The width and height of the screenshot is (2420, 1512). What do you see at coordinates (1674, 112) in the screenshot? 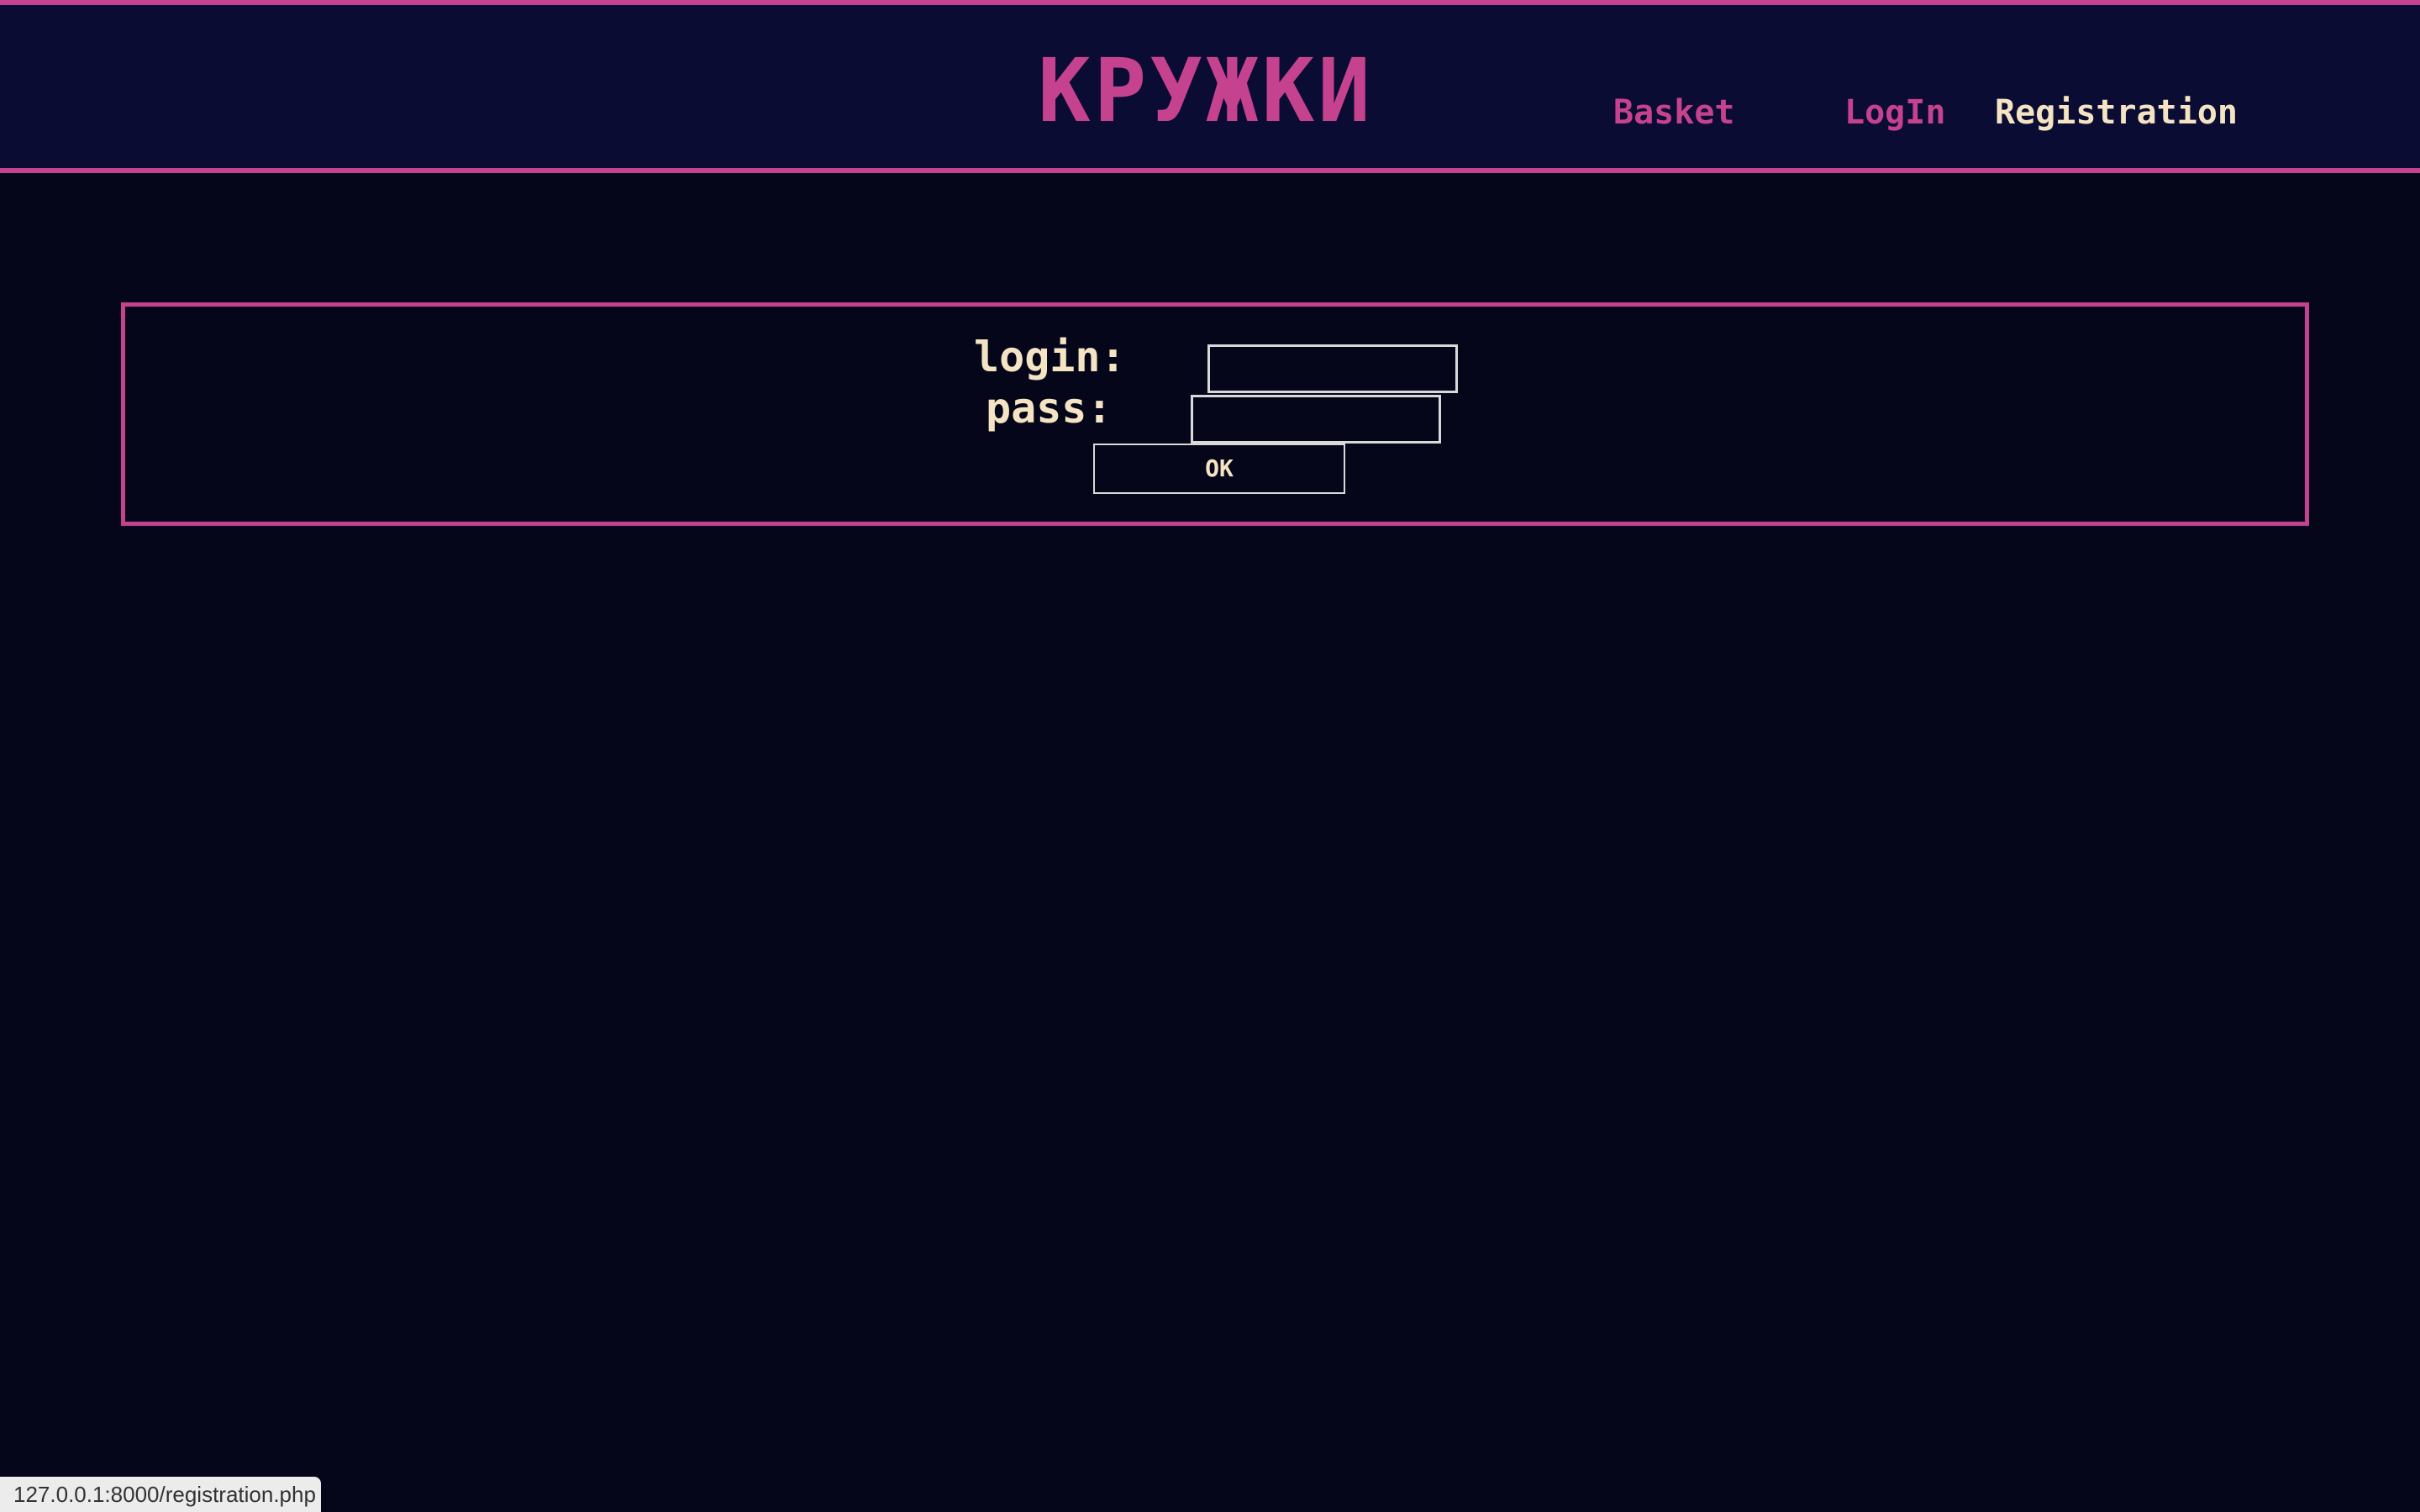
I see `nav-basket-link: Basket` at bounding box center [1674, 112].